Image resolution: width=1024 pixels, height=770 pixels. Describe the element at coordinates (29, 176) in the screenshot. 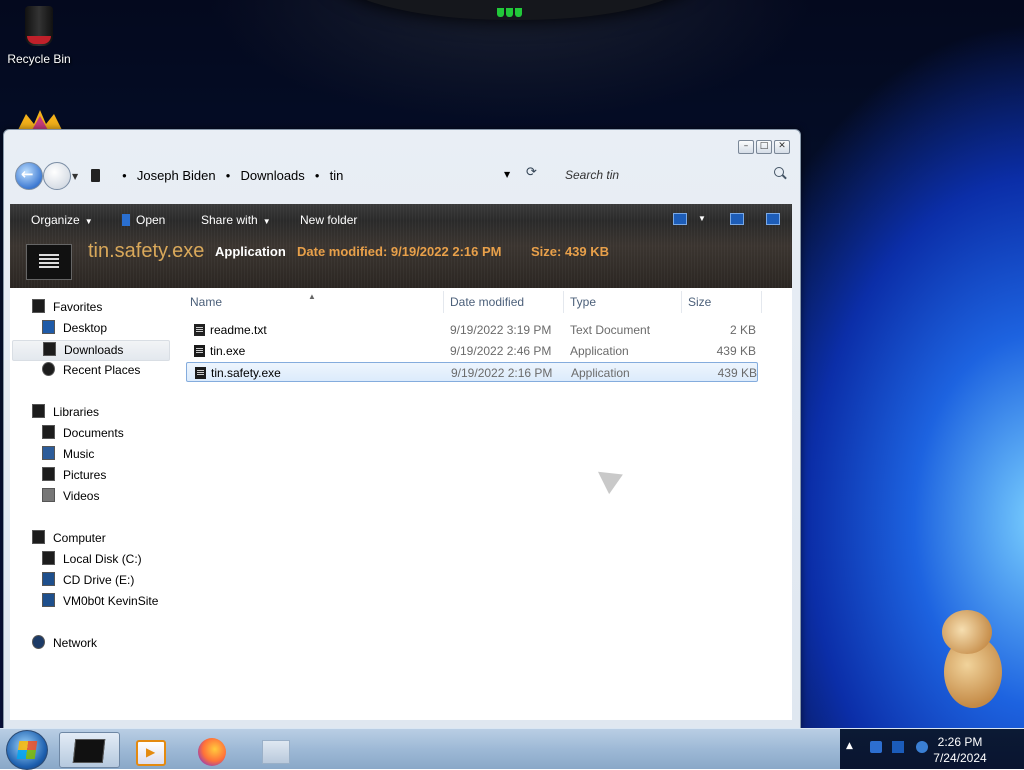

I see `back-button` at that location.